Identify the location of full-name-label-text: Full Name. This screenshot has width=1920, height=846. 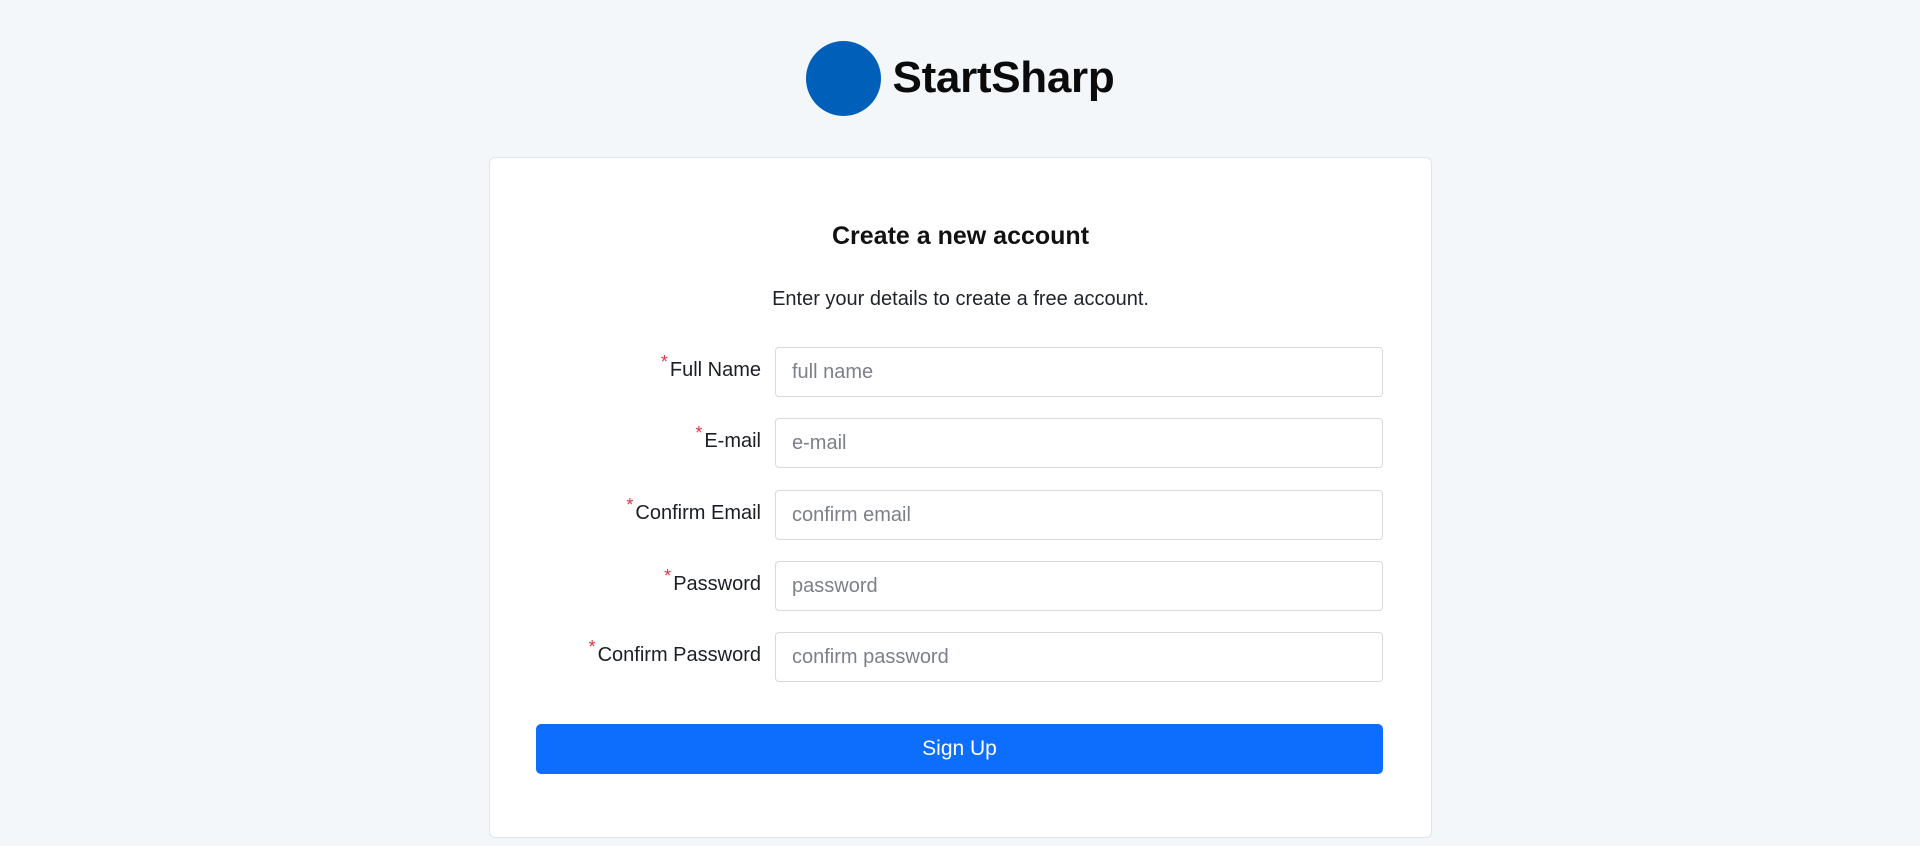
(715, 370).